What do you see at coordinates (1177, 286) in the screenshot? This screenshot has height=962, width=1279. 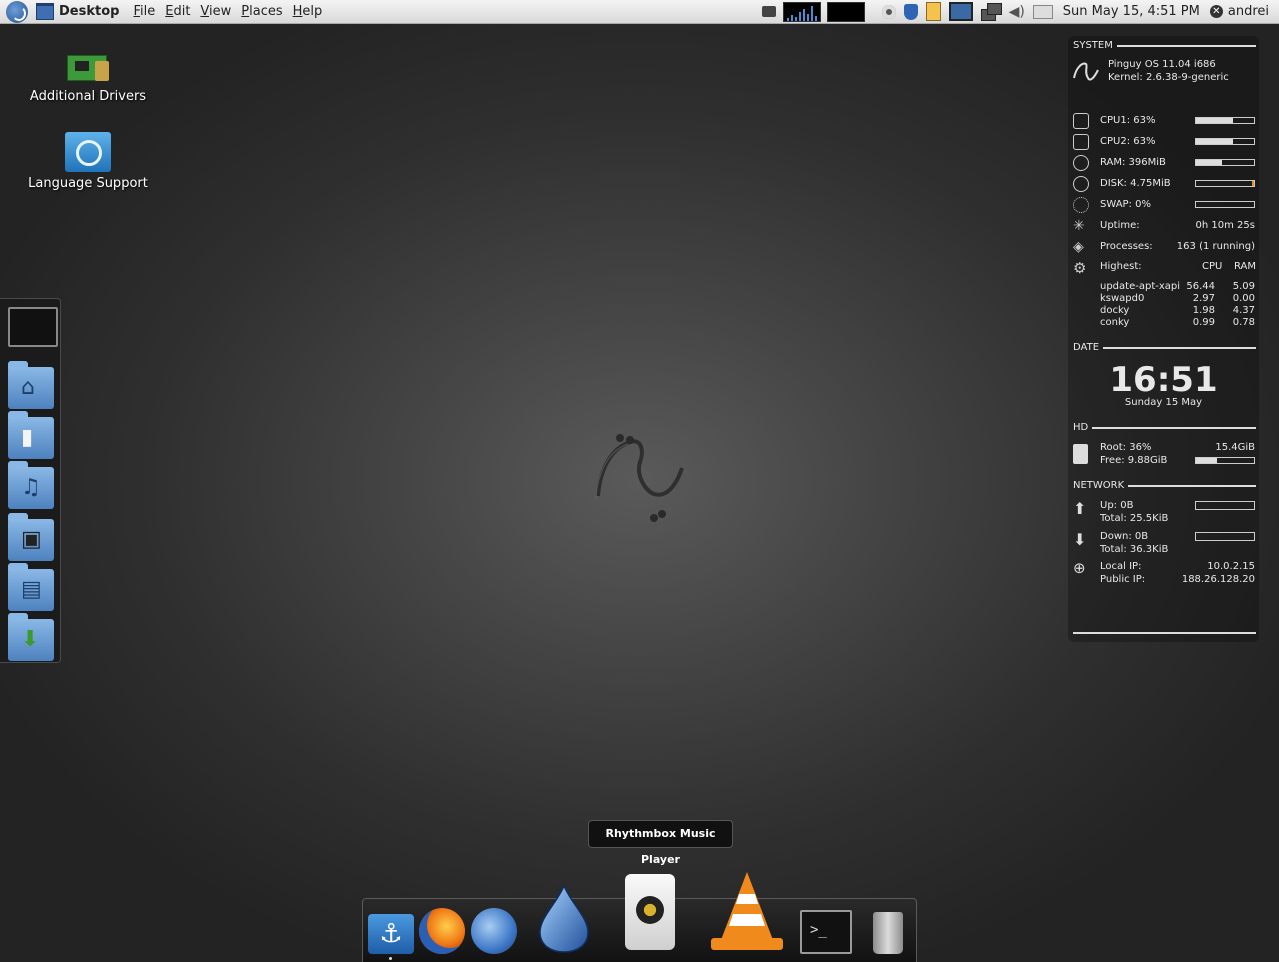 I see `process-row: update-apt-xapi 56.44 5.09` at bounding box center [1177, 286].